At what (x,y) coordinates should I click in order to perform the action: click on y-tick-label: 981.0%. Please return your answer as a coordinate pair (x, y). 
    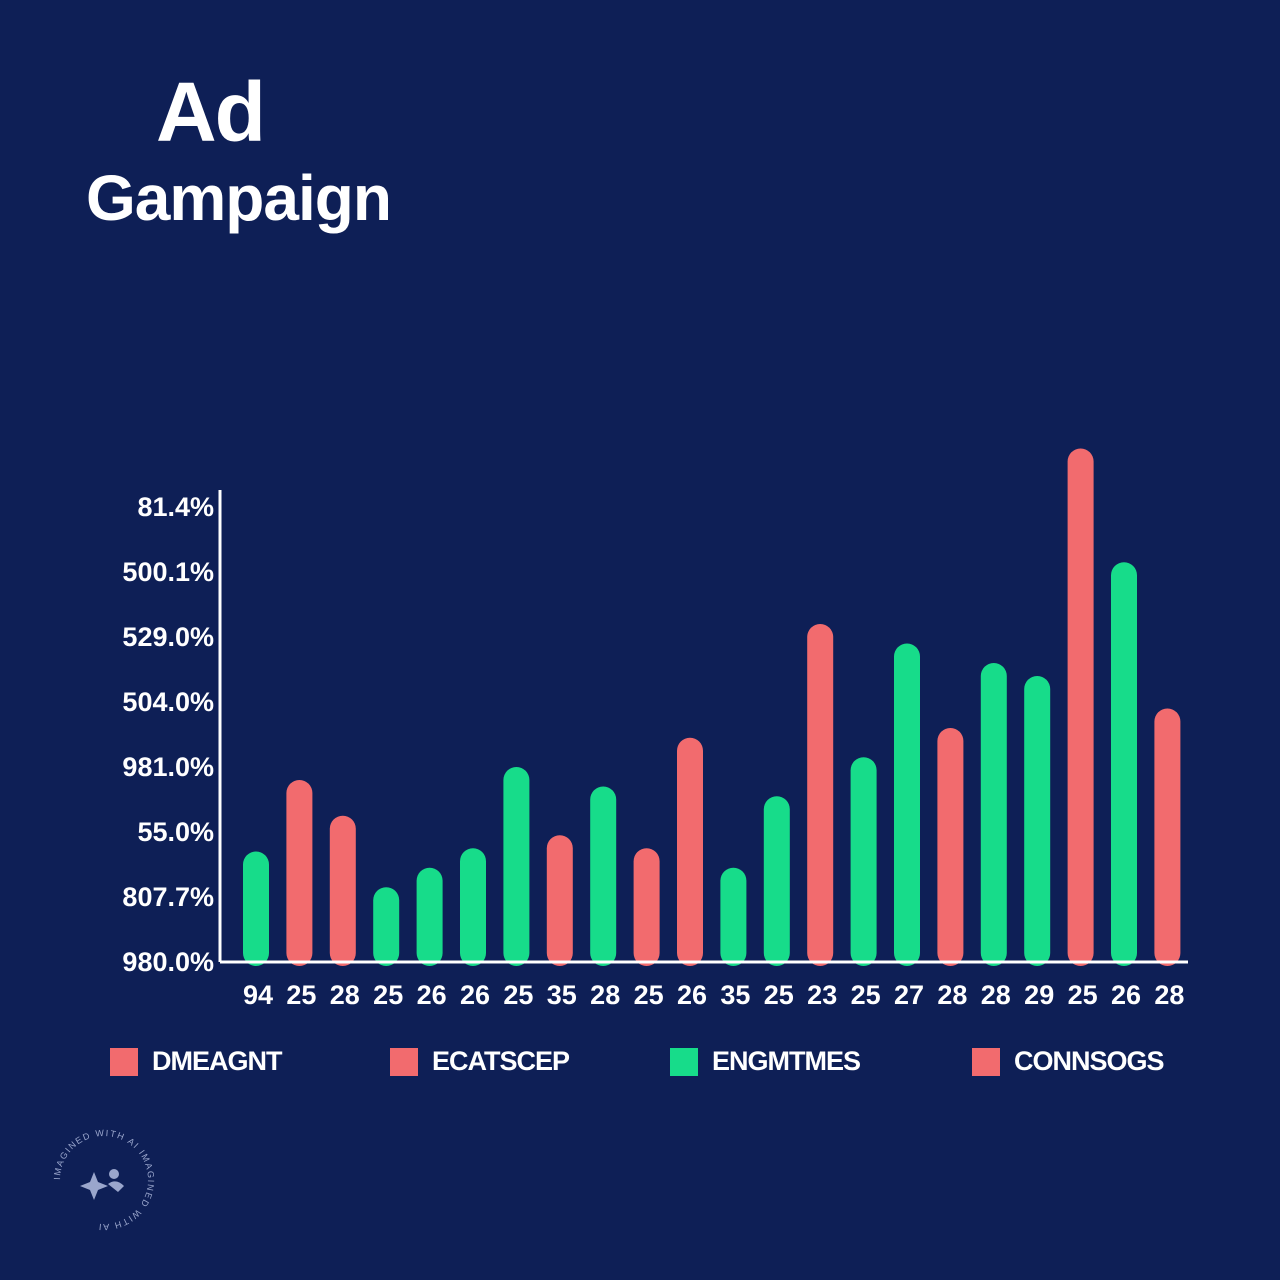
    Looking at the image, I should click on (168, 767).